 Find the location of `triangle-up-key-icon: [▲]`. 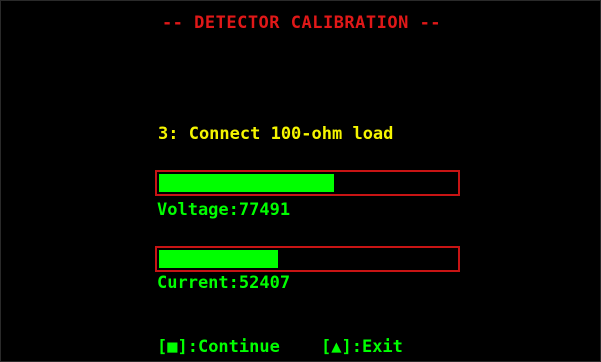

triangle-up-key-icon: [▲] is located at coordinates (336, 347).